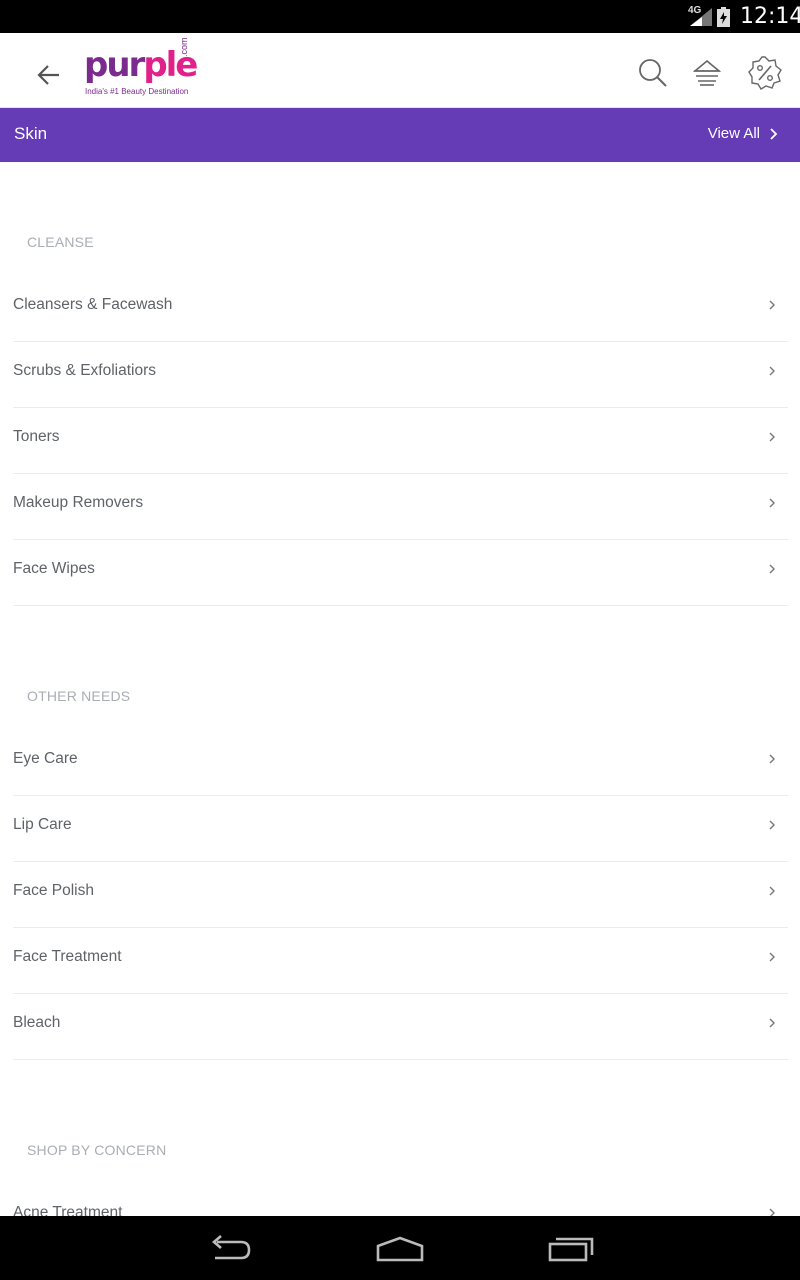  What do you see at coordinates (45, 758) in the screenshot?
I see `list-item-label: Eye Care` at bounding box center [45, 758].